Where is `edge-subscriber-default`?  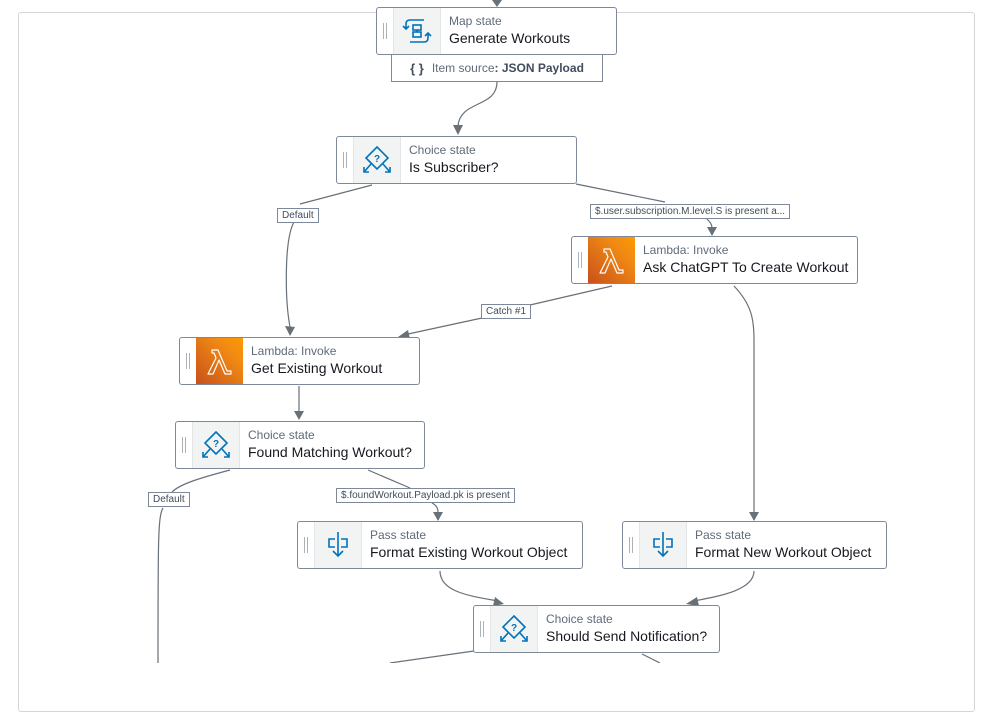 edge-subscriber-default is located at coordinates (336, 194).